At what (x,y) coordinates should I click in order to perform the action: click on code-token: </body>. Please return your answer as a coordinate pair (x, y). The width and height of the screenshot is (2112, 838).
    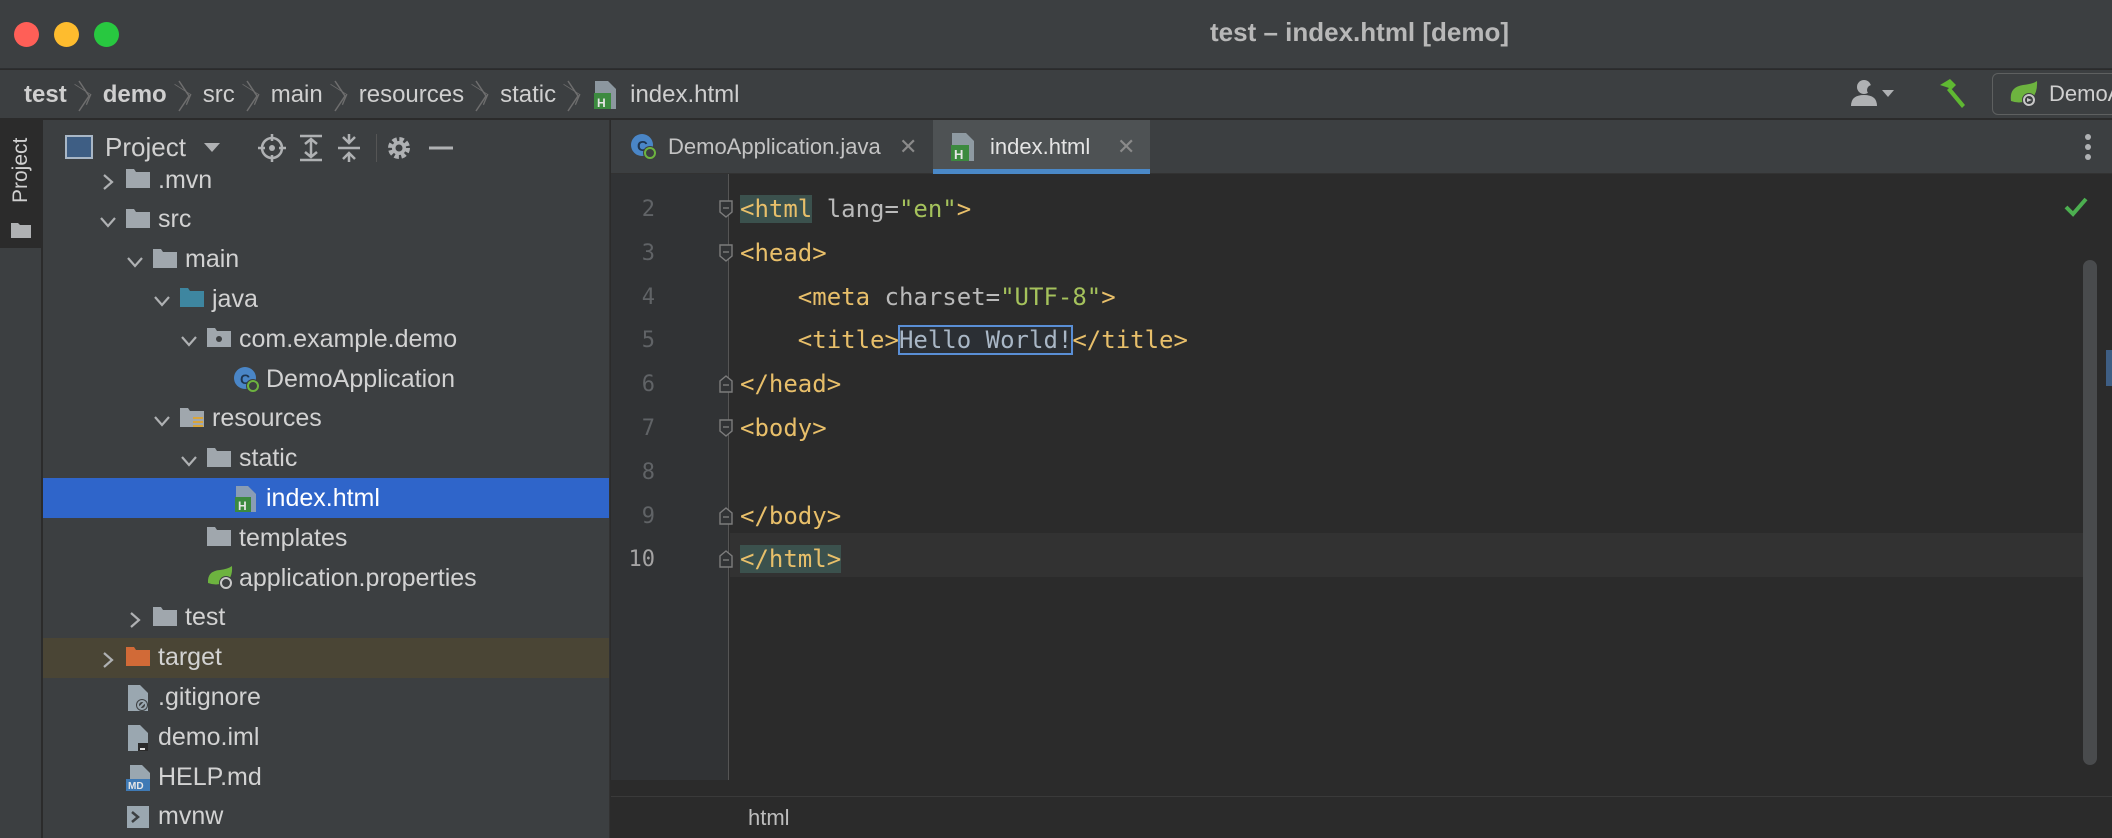
    Looking at the image, I should click on (791, 515).